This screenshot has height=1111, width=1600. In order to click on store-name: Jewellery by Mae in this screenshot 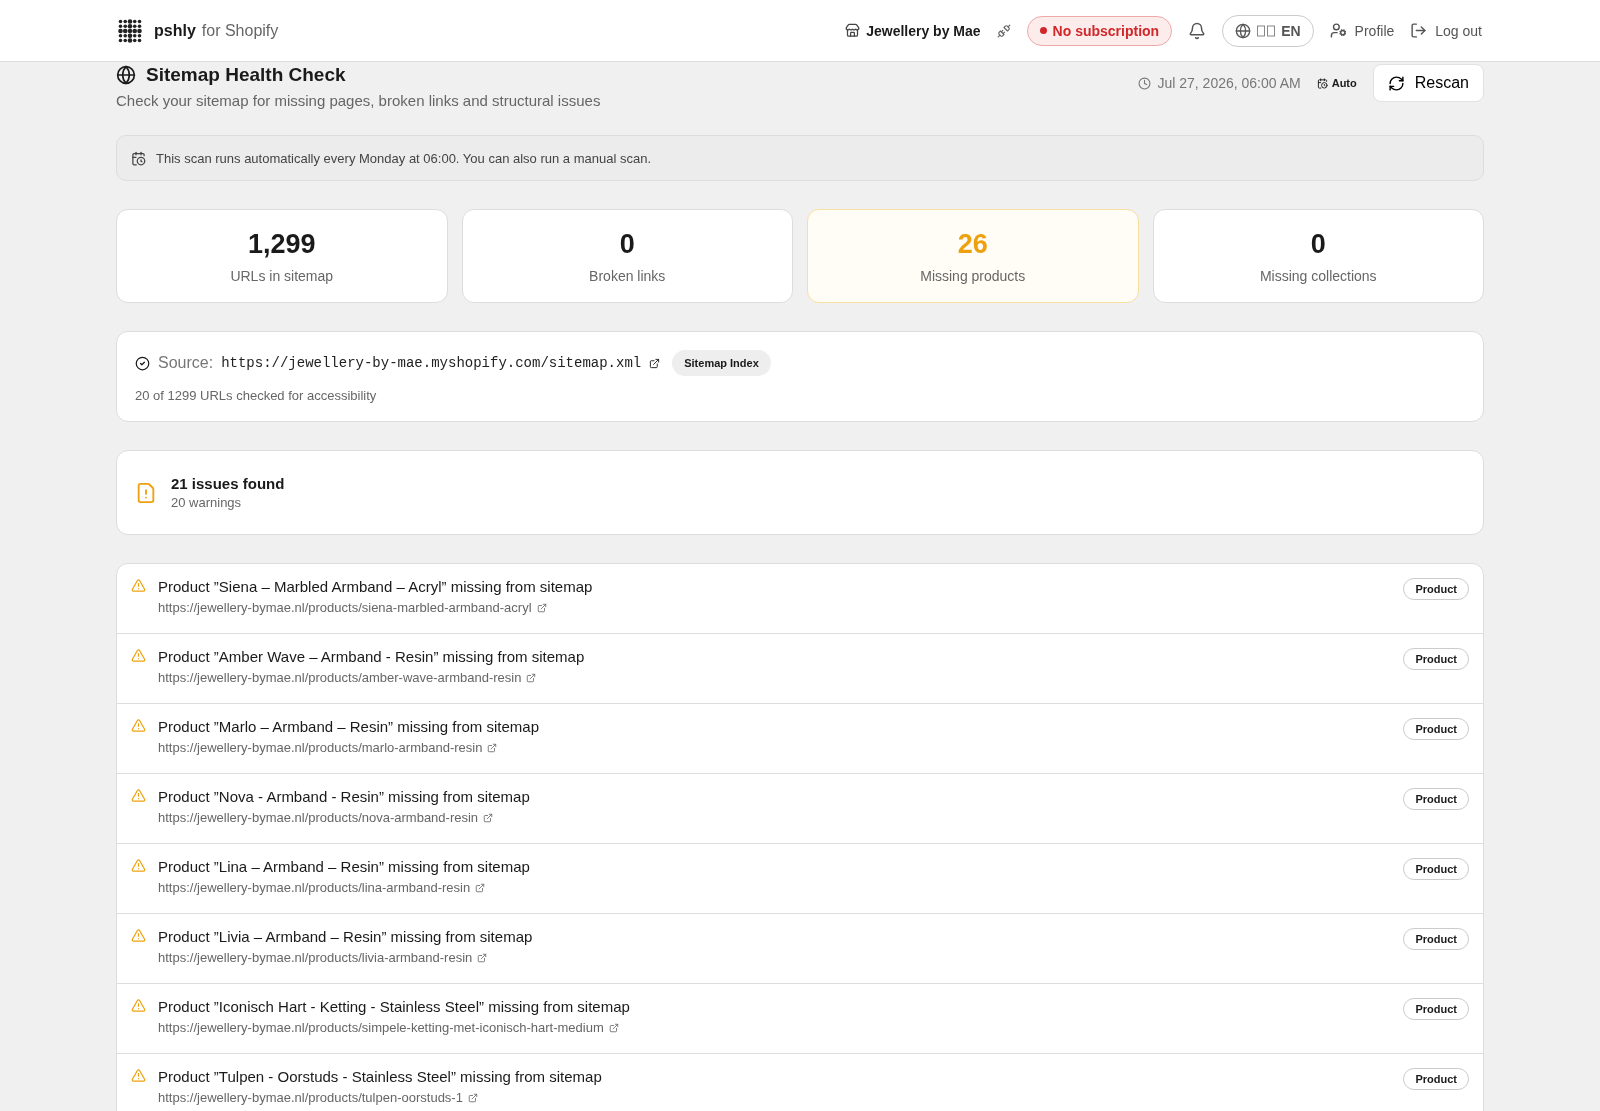, I will do `click(923, 30)`.